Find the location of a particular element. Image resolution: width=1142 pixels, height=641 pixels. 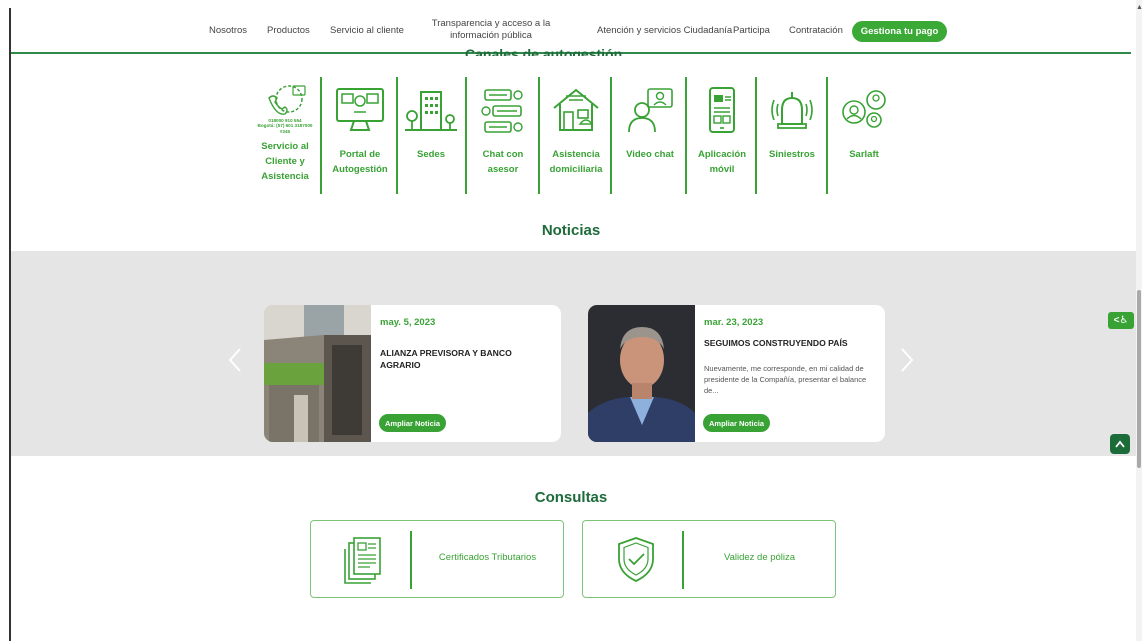

channel-sarlaft: Sarlaft is located at coordinates (864, 135).